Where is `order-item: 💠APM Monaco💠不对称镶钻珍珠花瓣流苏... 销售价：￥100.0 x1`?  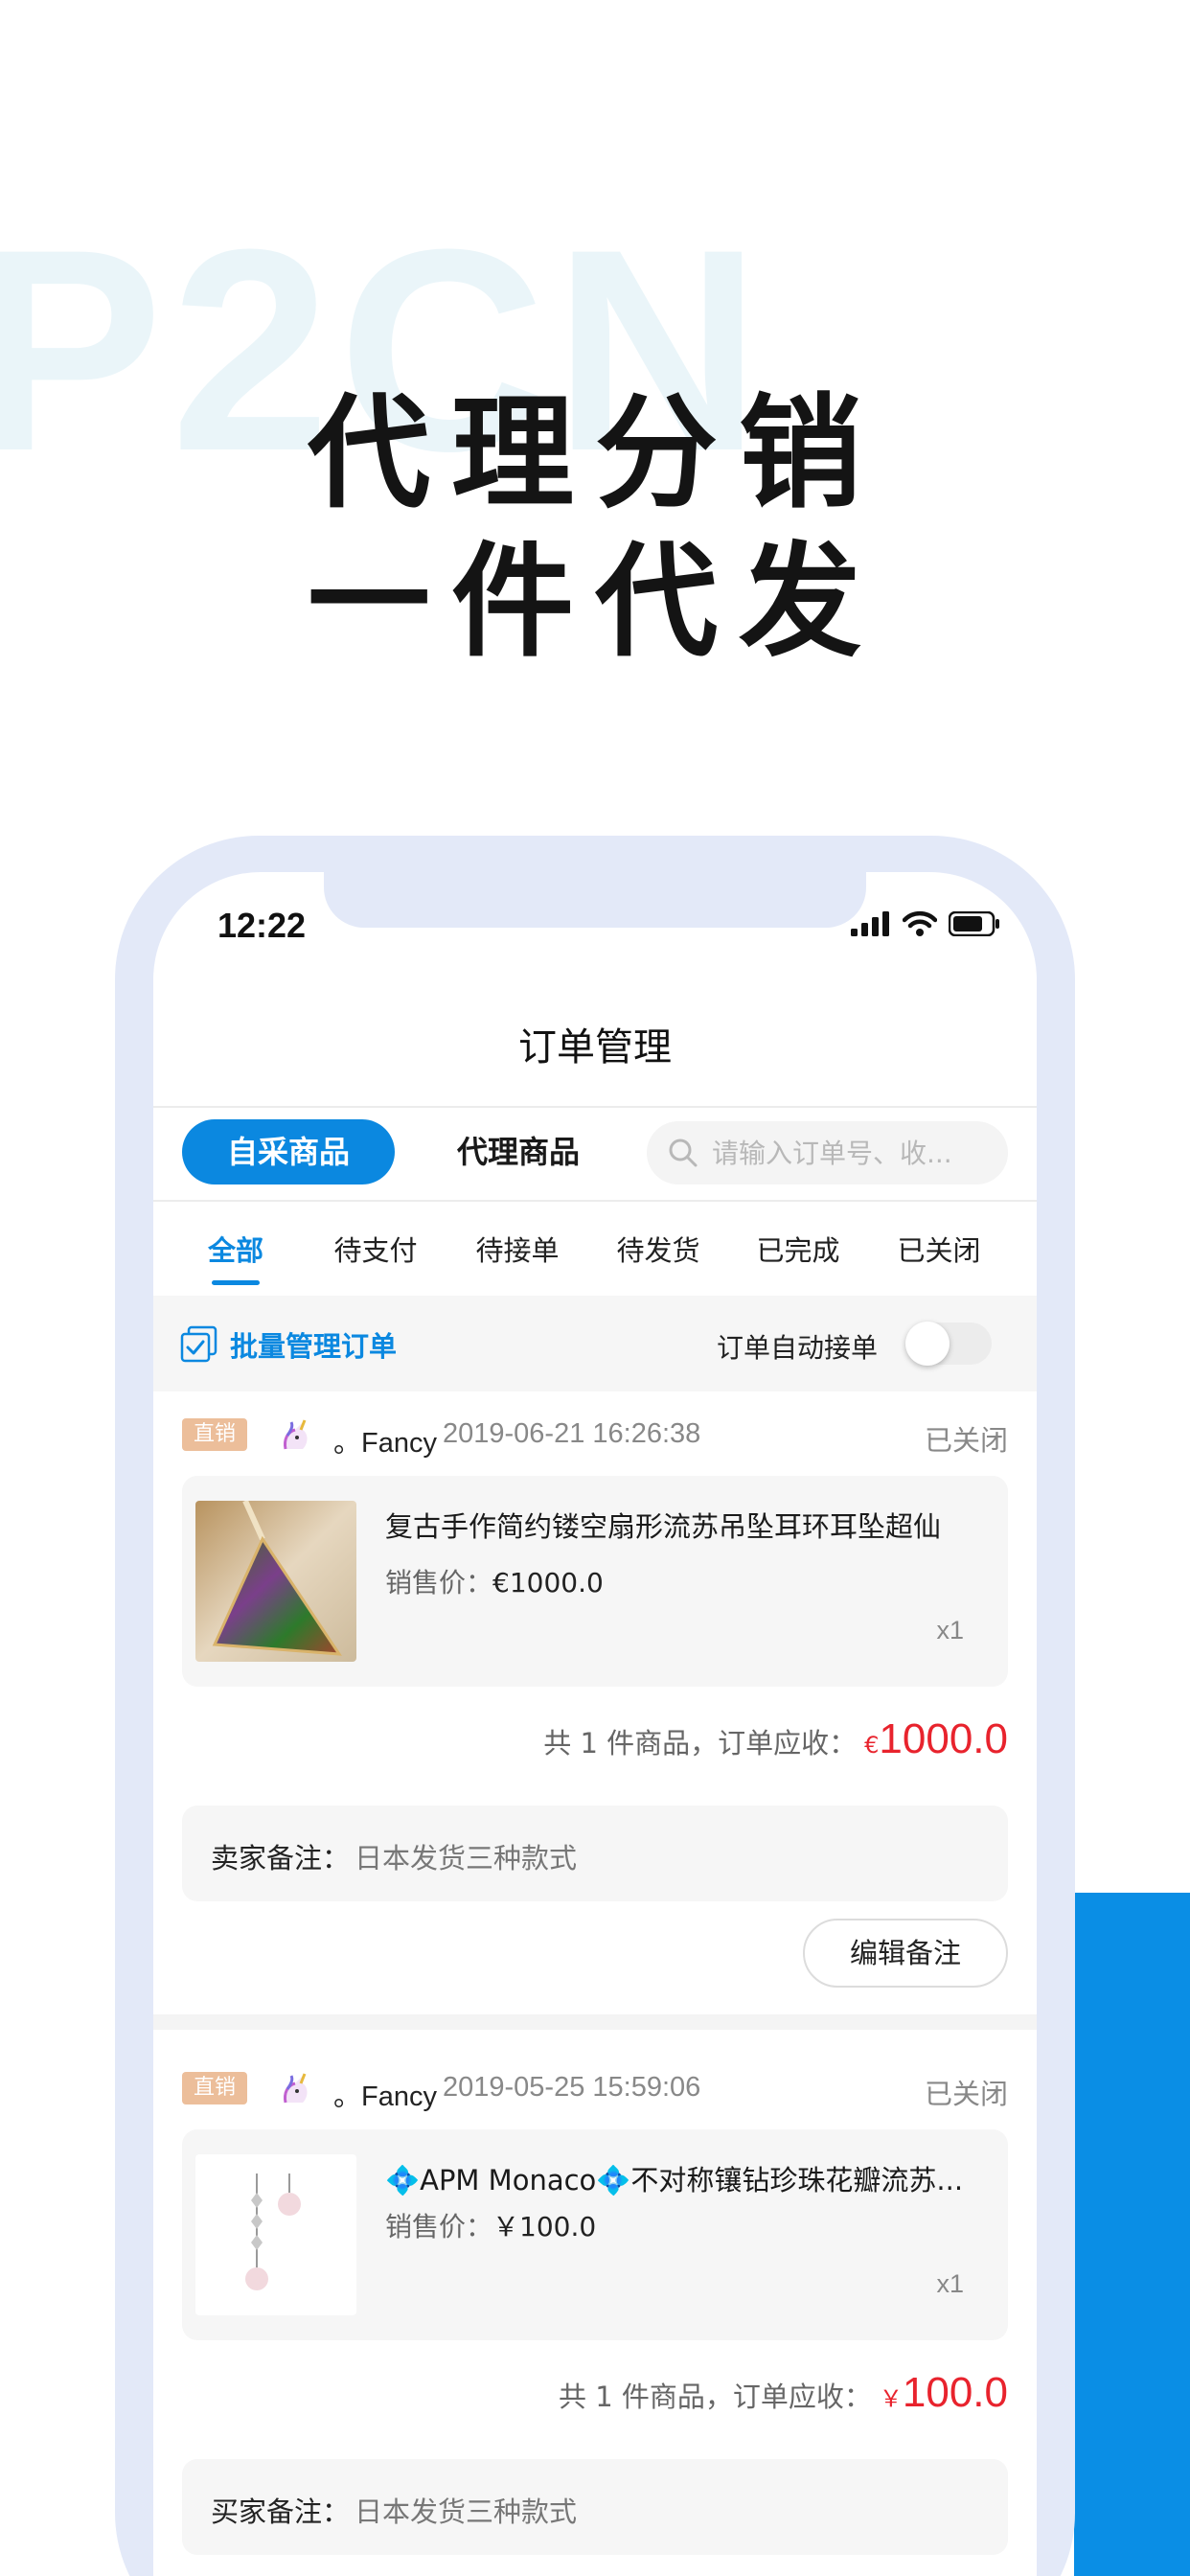 order-item: 💠APM Monaco💠不对称镶钻珍珠花瓣流苏... 销售价：￥100.0 x1 is located at coordinates (595, 2234).